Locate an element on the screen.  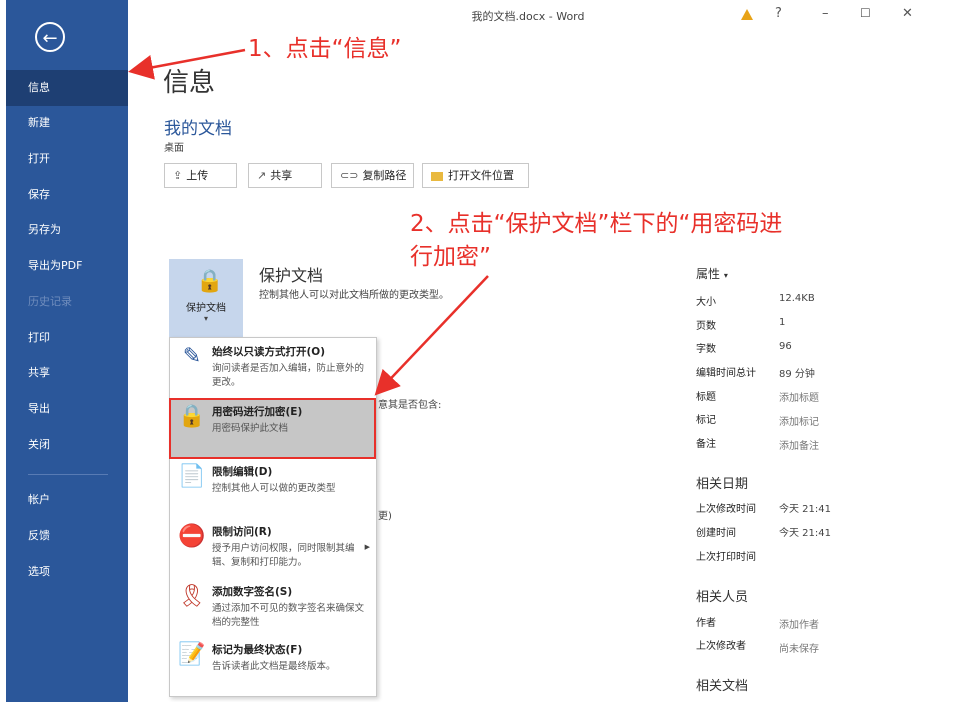
property-key: 页数 is located at coordinates (706, 326).